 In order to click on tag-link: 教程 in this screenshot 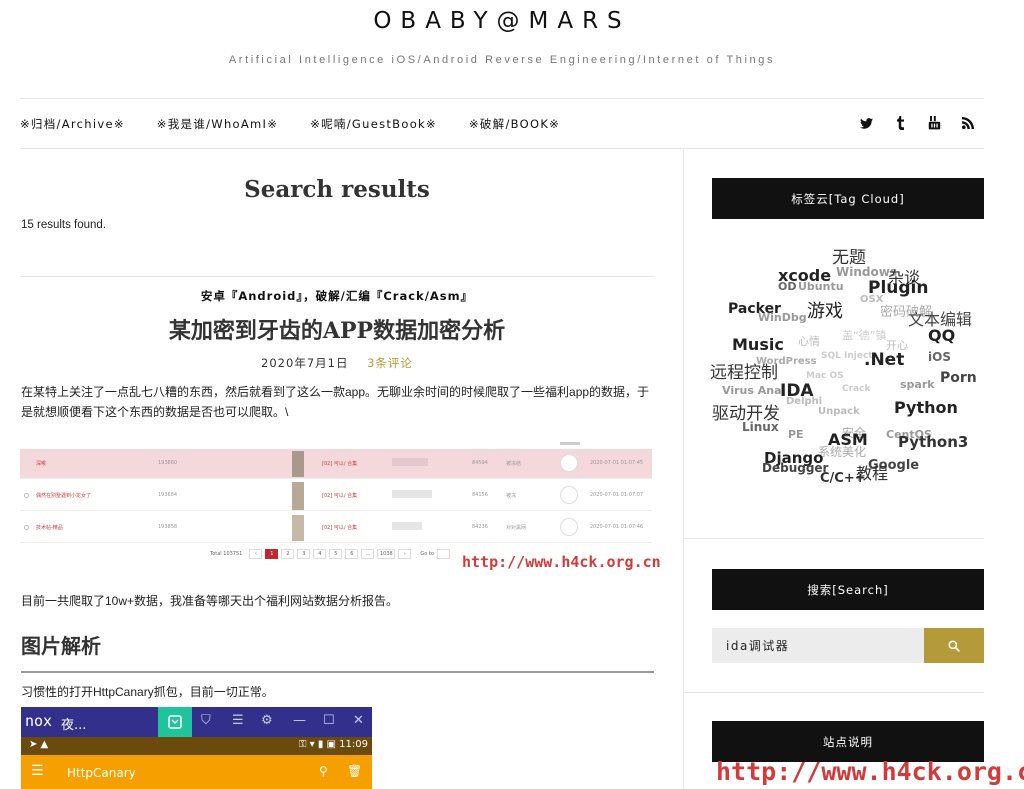, I will do `click(872, 474)`.